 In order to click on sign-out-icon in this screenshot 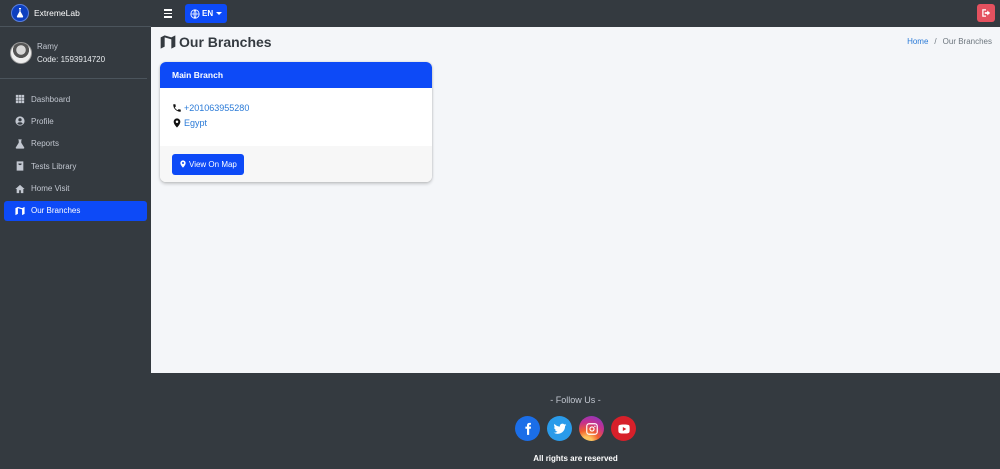, I will do `click(986, 13)`.